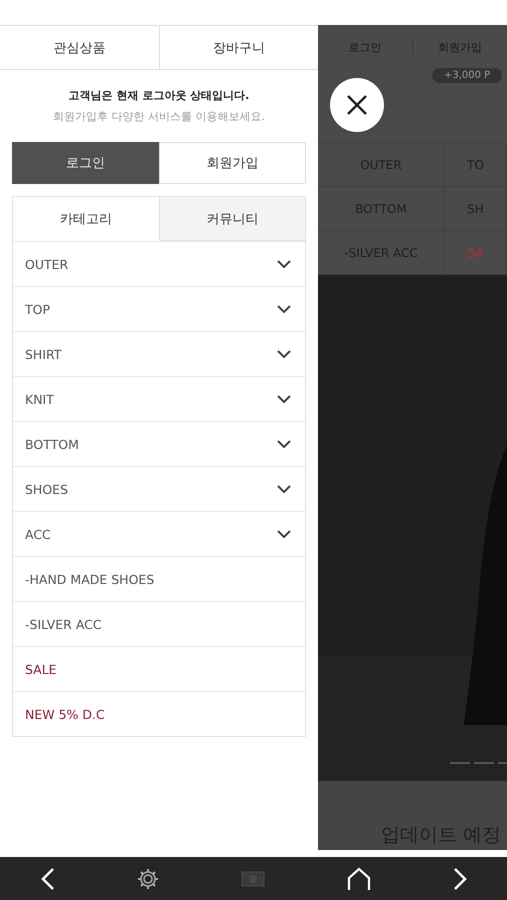 The image size is (507, 900). I want to click on points-badge: +3,000 P, so click(467, 75).